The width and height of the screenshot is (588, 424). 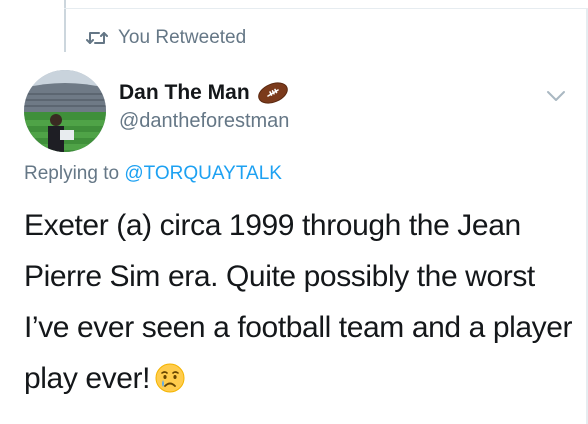 What do you see at coordinates (170, 378) in the screenshot?
I see `crying-face-icon` at bounding box center [170, 378].